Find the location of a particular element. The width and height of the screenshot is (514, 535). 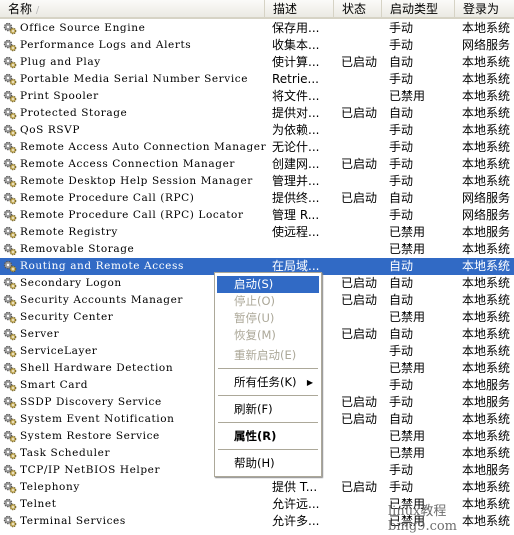

service-name: Routing and Remote Access is located at coordinates (102, 266).